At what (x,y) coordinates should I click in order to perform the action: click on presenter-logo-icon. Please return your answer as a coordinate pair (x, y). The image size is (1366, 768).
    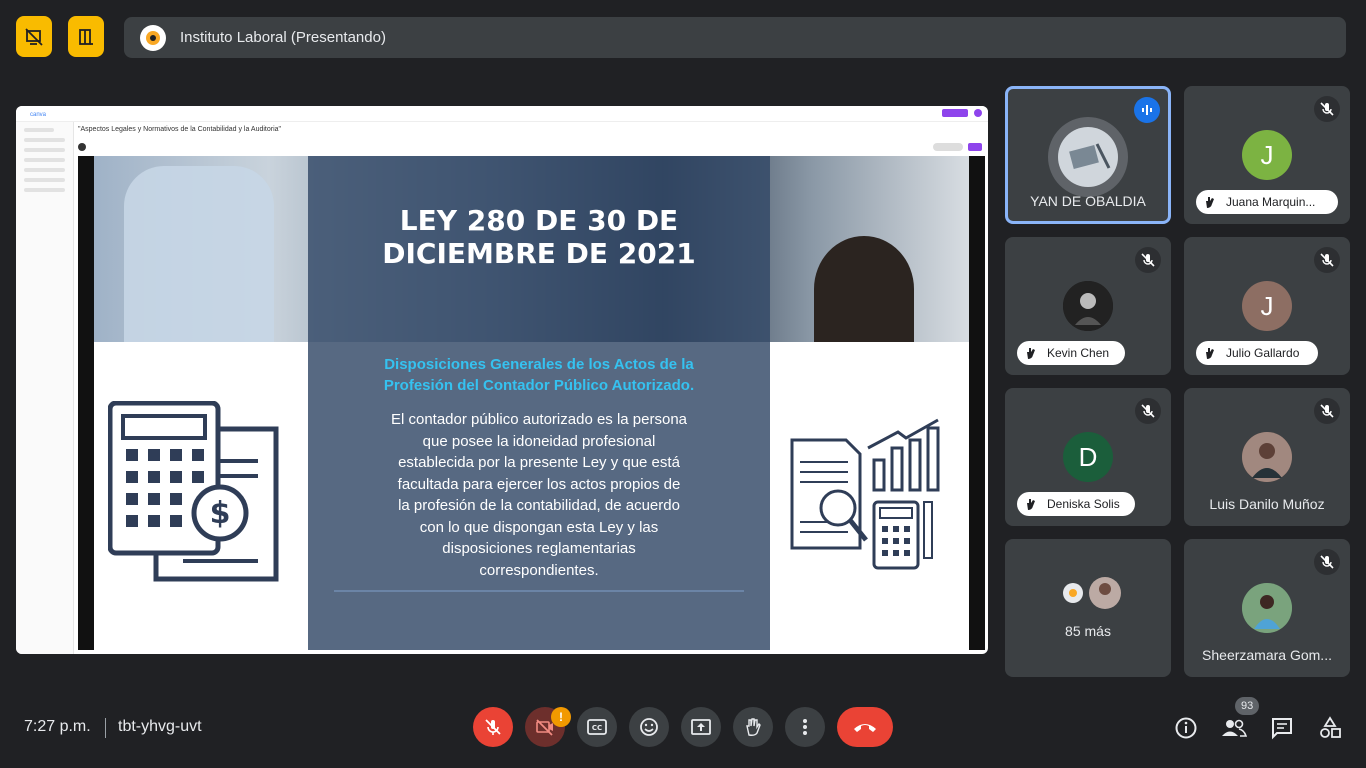
    Looking at the image, I should click on (153, 37).